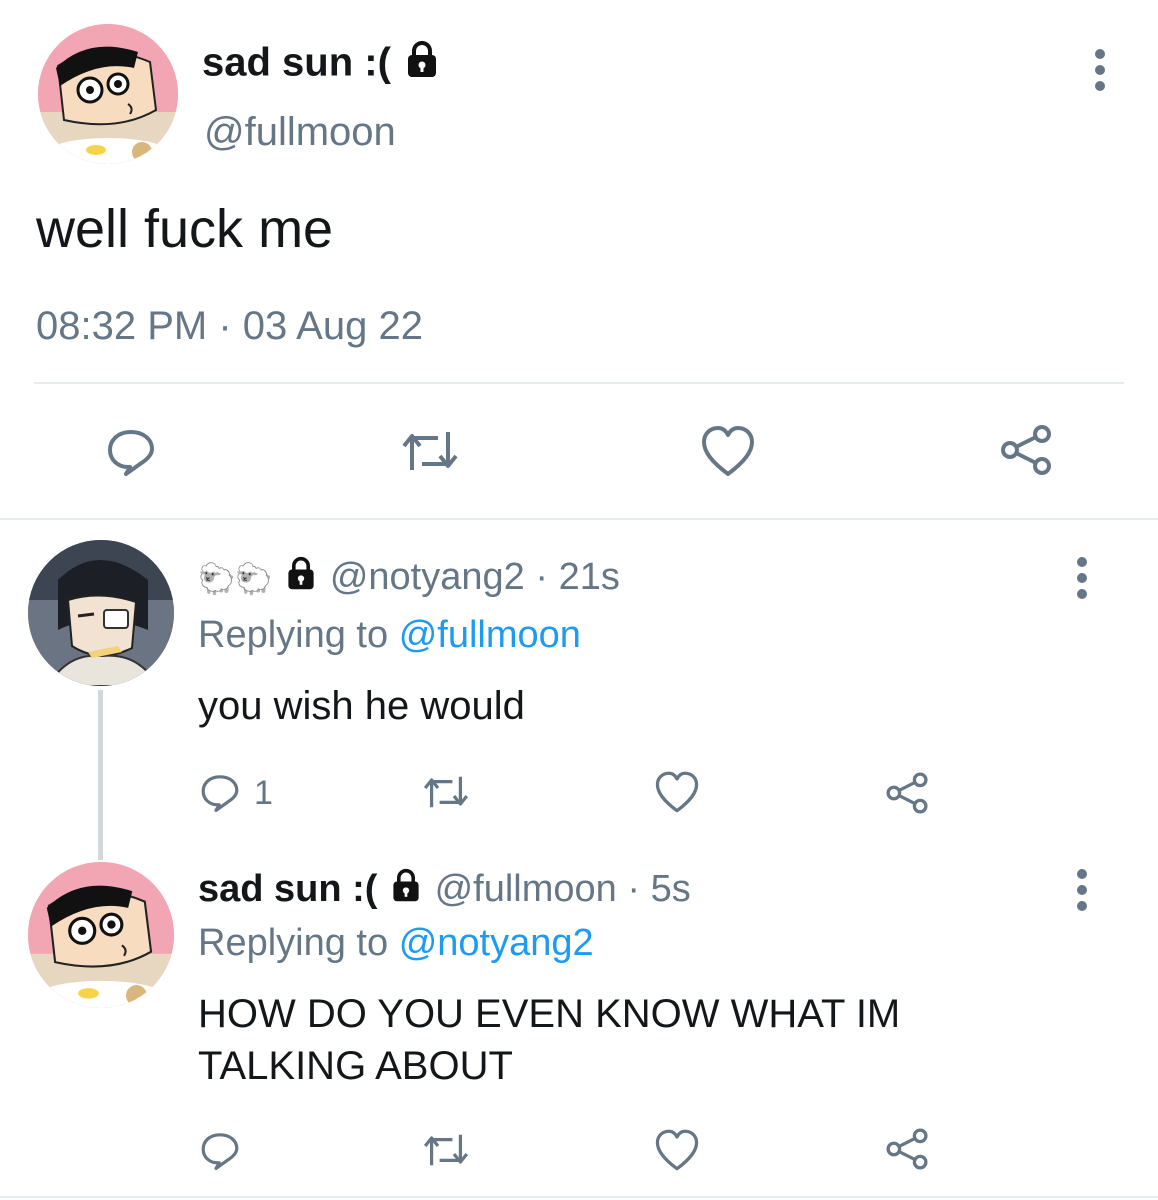 The height and width of the screenshot is (1200, 1158). I want to click on tweet-timestamp: 08:32 PM · 03 Aug 22, so click(229, 326).